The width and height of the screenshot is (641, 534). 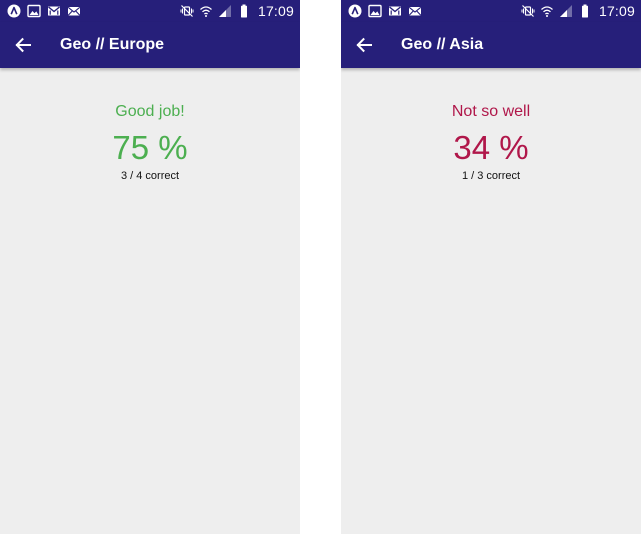 I want to click on result-verdict: Good job!, so click(x=150, y=111).